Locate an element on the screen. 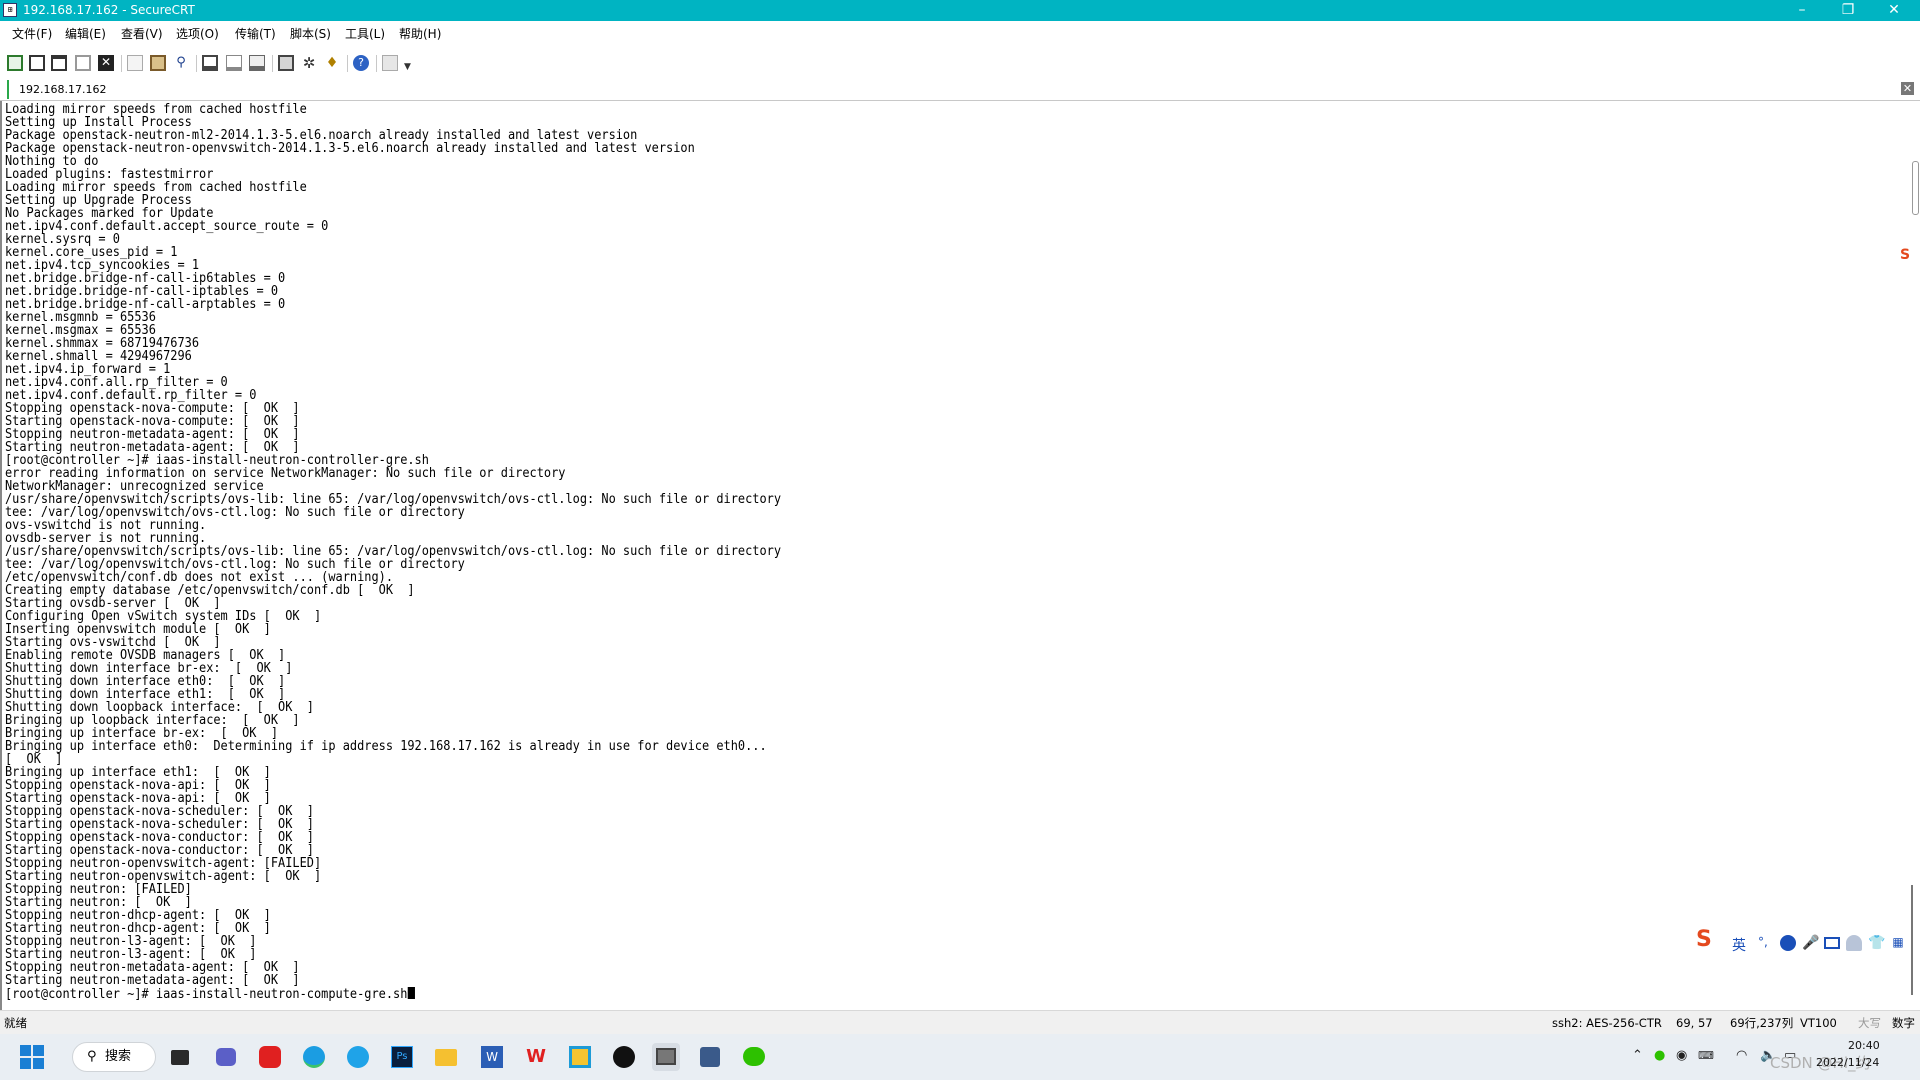  browser-icon is located at coordinates (358, 1057).